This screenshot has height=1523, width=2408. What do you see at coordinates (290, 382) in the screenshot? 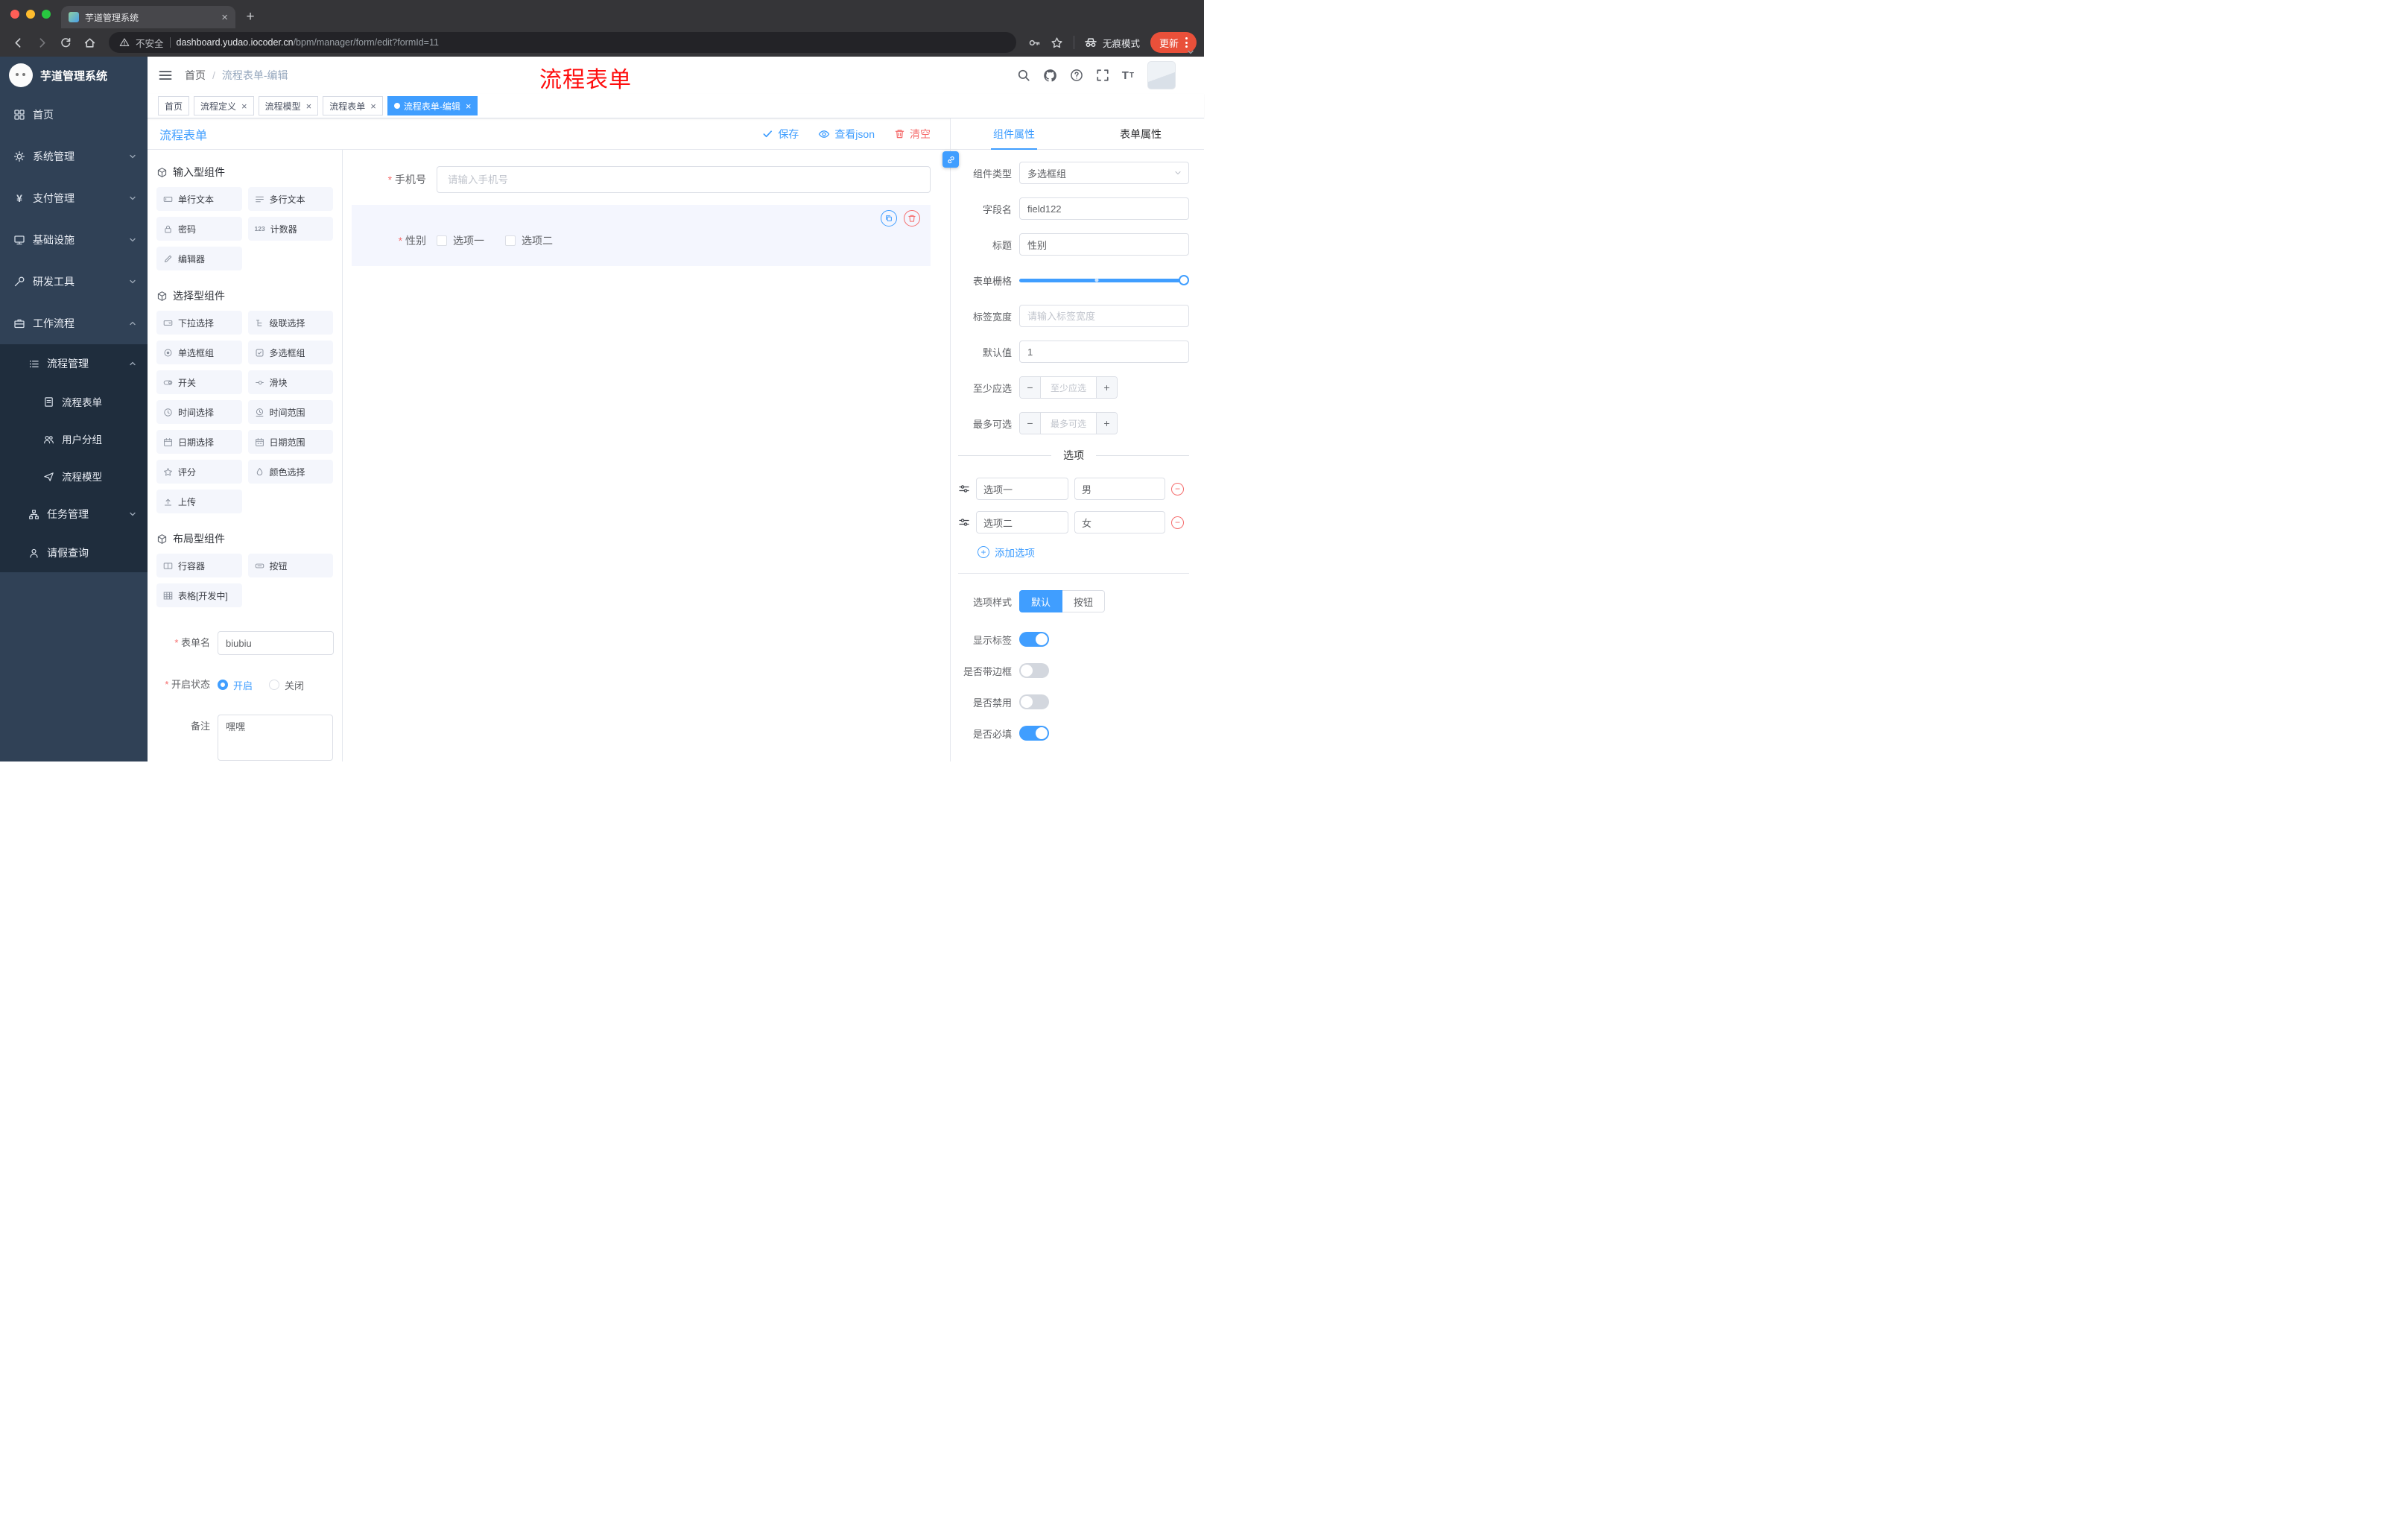
I see `component-slider: 滑块` at bounding box center [290, 382].